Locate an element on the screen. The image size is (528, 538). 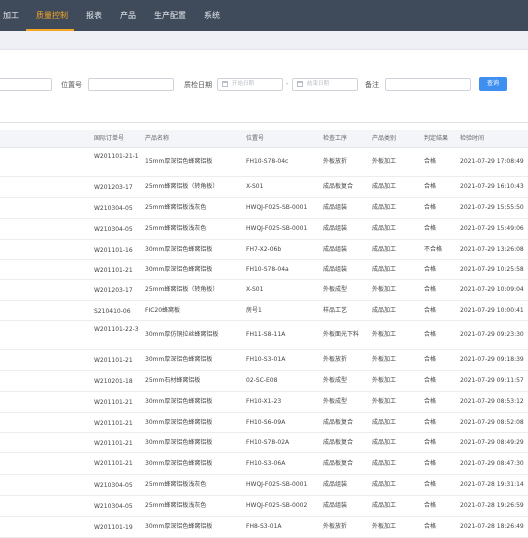
column-header-result: 判定结果 is located at coordinates (436, 138).